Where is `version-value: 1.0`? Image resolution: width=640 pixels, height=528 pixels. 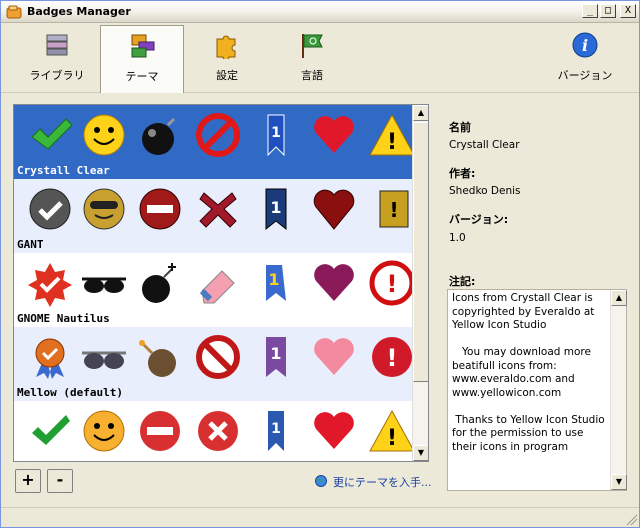 version-value: 1.0 is located at coordinates (457, 238).